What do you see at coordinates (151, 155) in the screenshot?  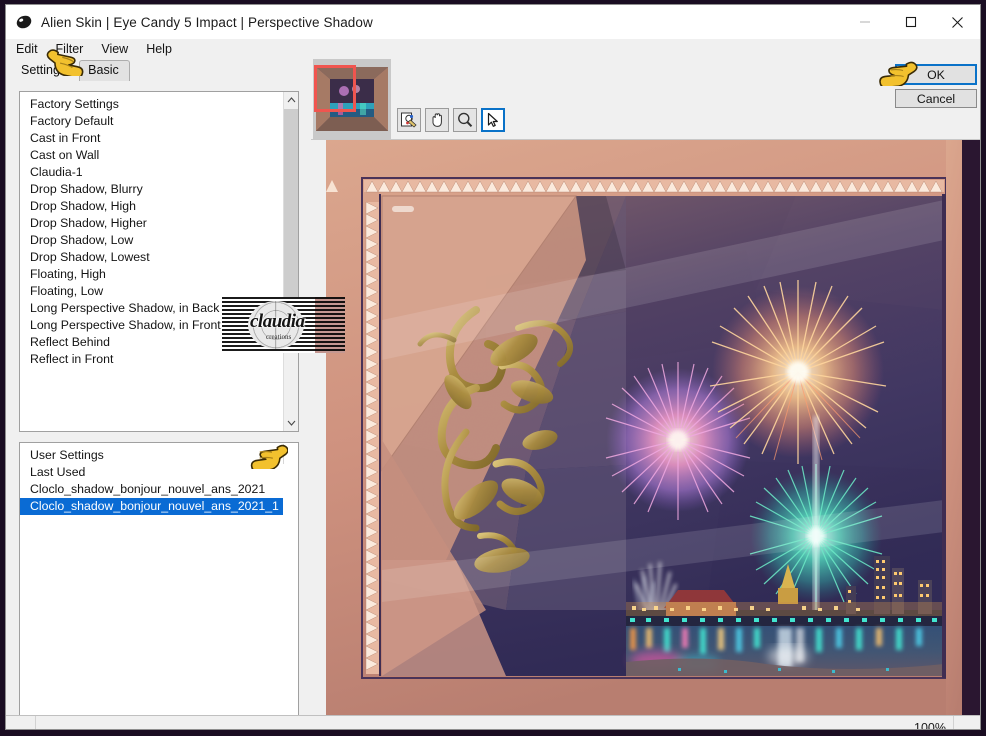 I see `list-item: Cast on Wall` at bounding box center [151, 155].